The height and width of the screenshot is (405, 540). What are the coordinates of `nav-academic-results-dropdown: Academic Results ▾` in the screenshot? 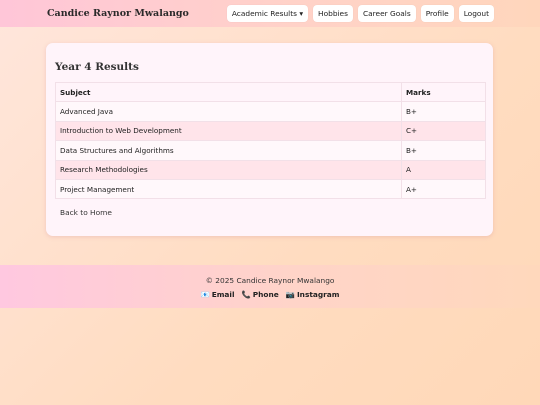 It's located at (267, 13).